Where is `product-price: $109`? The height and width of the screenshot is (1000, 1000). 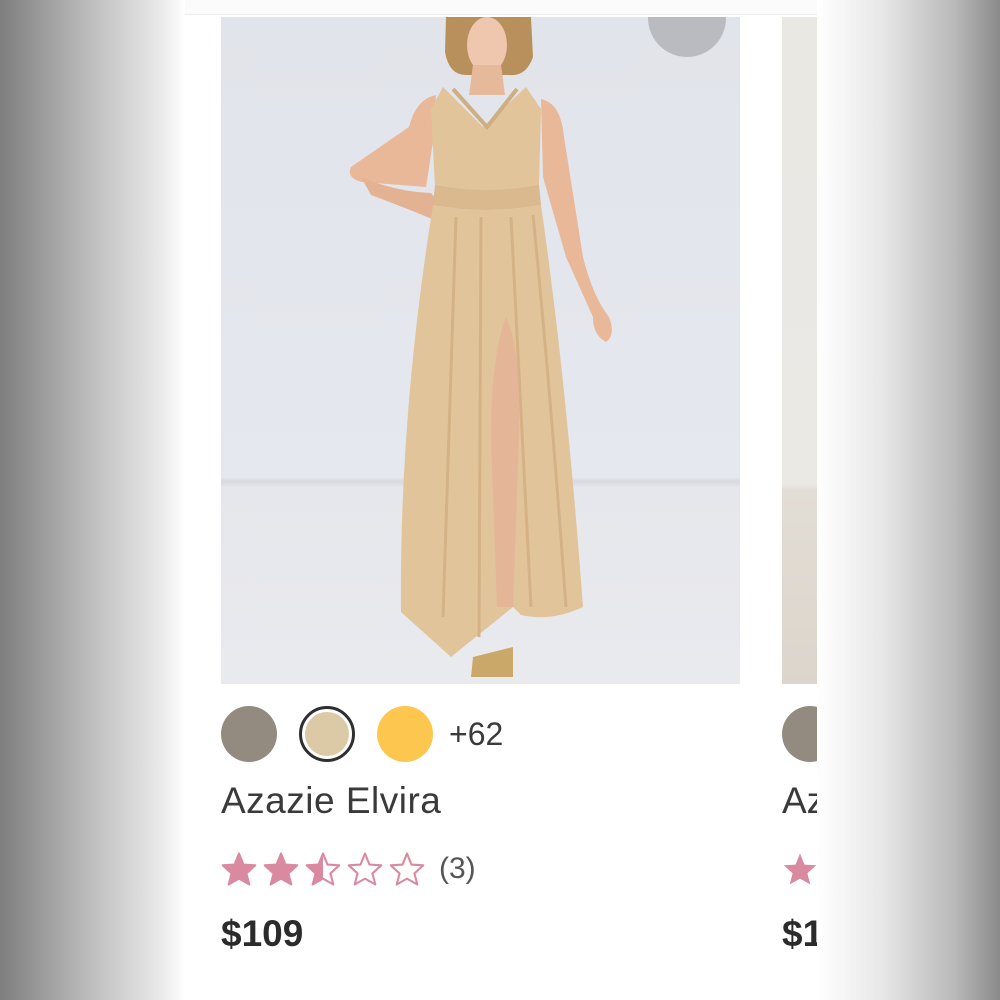
product-price: $109 is located at coordinates (262, 933).